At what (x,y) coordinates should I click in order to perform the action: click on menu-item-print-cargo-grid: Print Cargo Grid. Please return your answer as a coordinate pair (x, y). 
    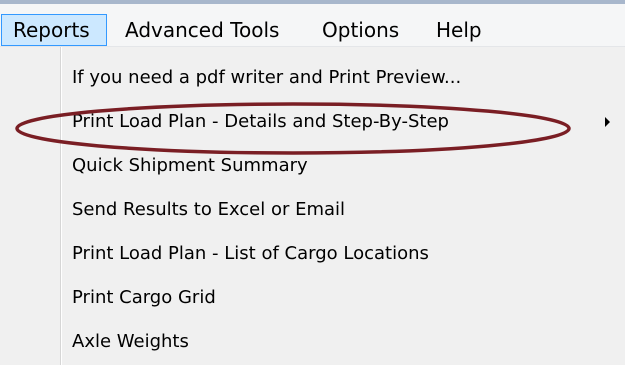
    Looking at the image, I should click on (312, 298).